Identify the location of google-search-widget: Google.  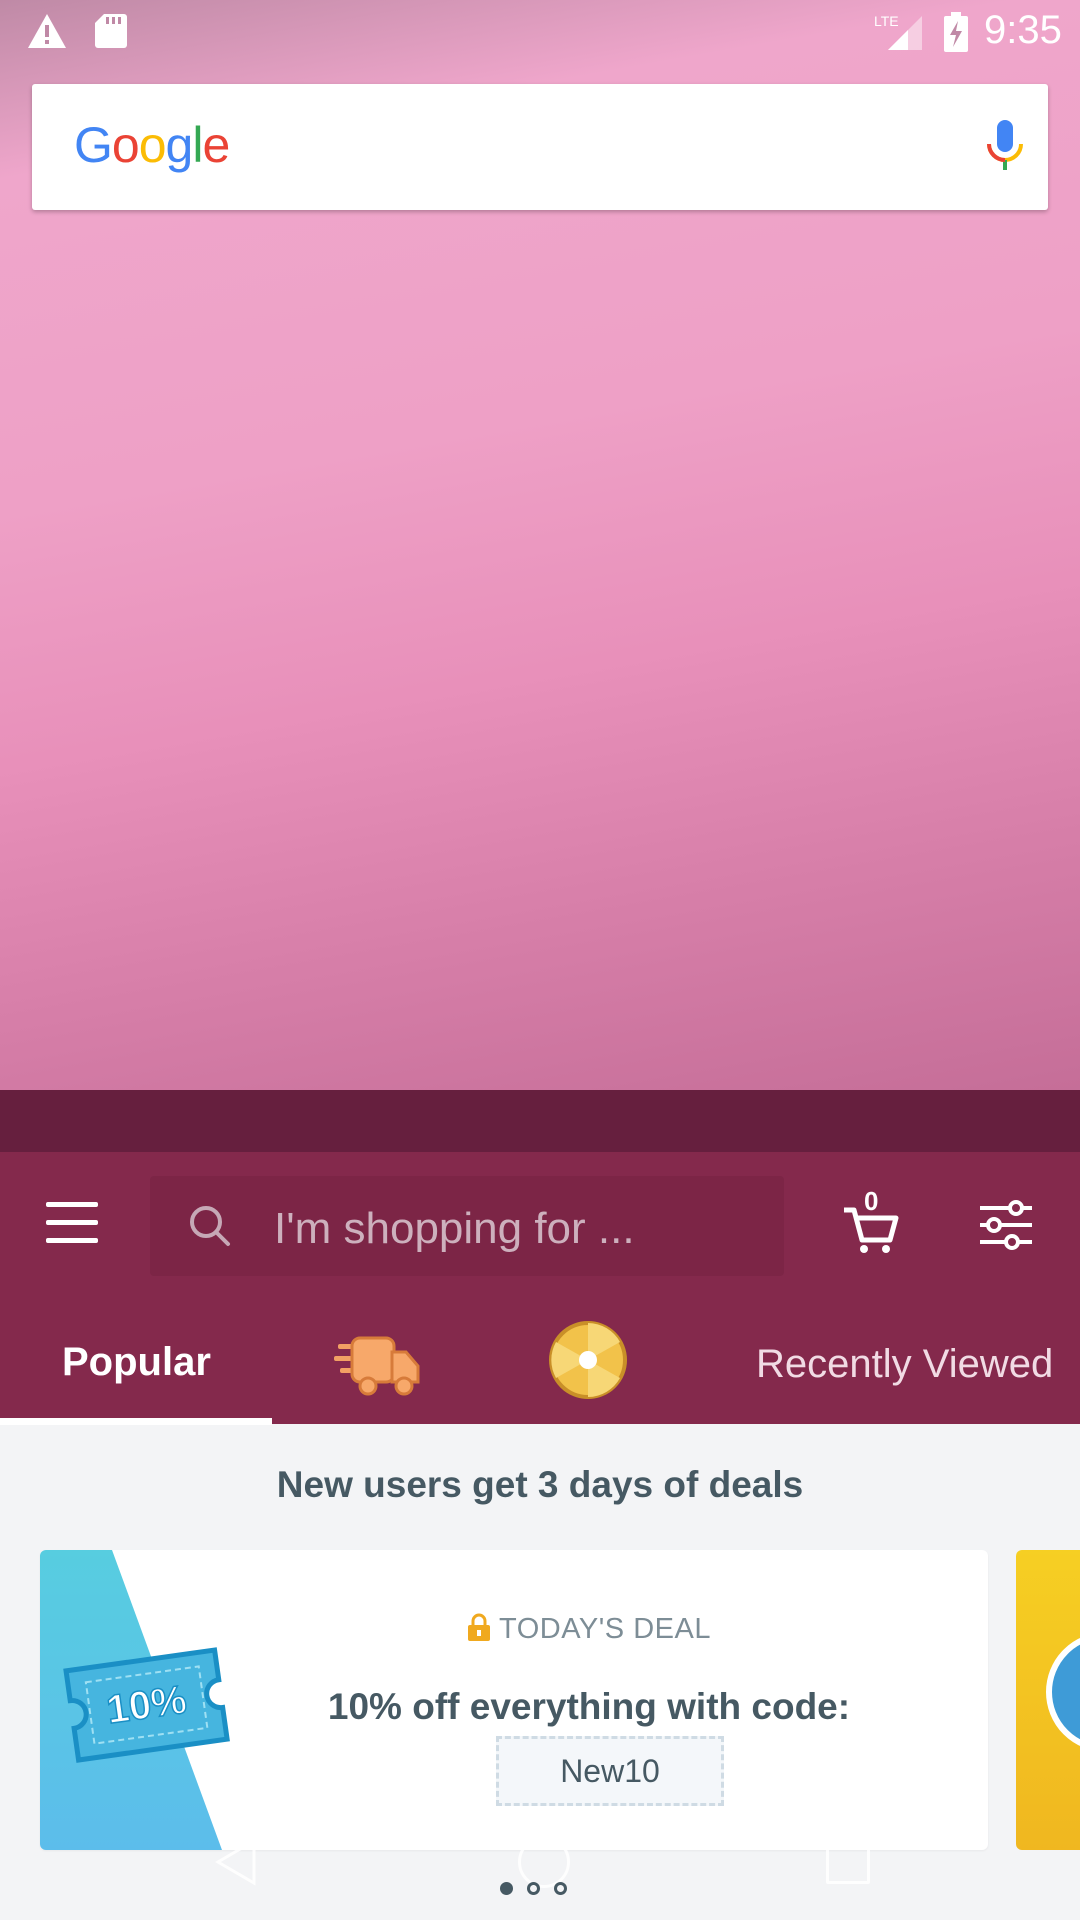
(540, 147).